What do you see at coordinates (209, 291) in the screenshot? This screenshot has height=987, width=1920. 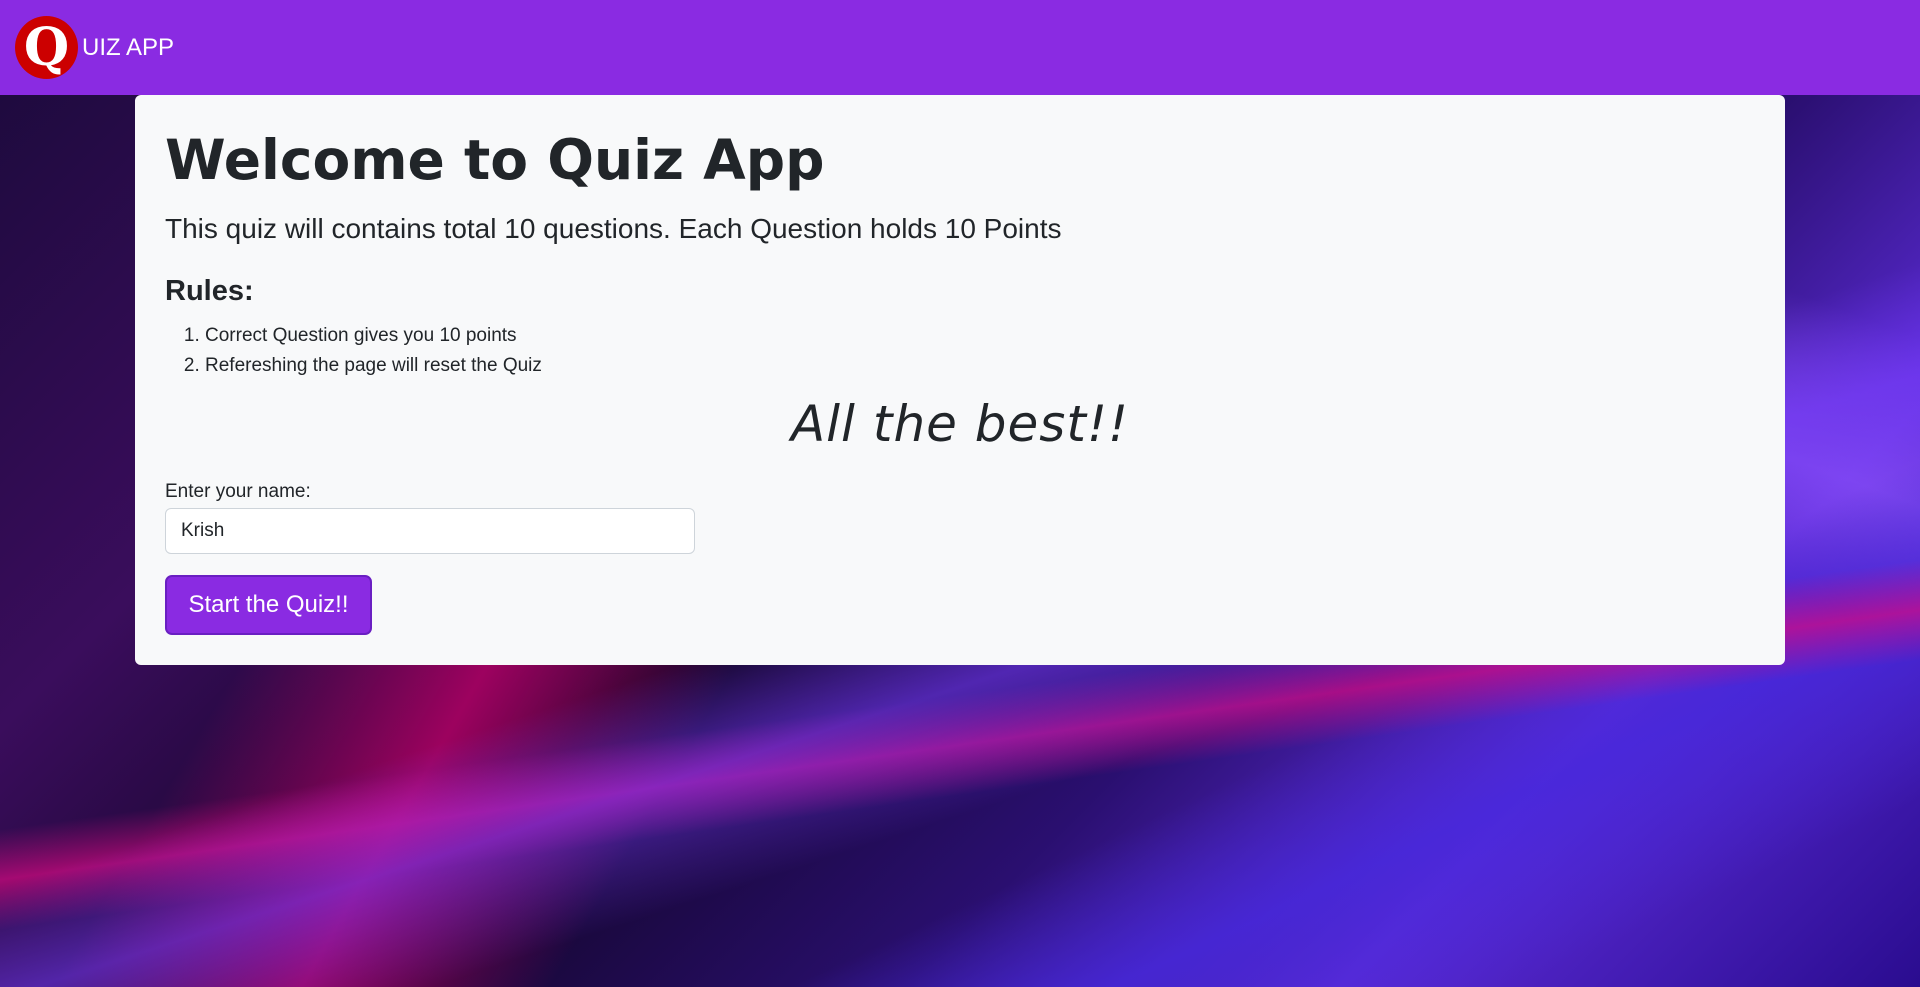 I see `rules-heading: Rules:` at bounding box center [209, 291].